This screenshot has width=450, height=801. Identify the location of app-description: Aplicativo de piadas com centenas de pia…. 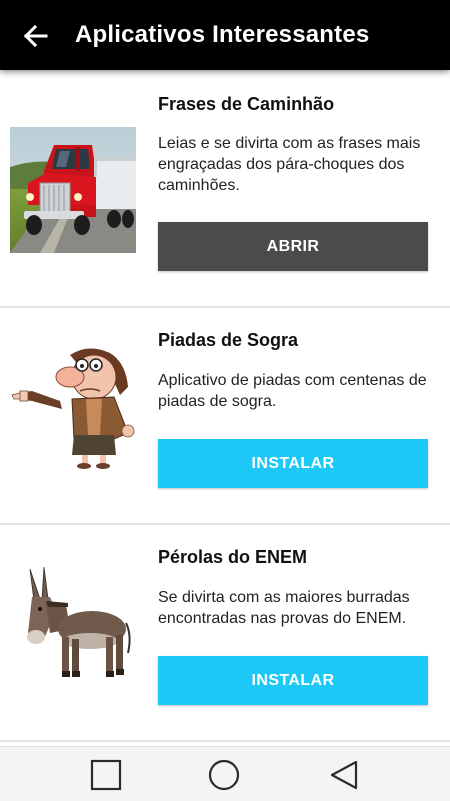
(292, 391).